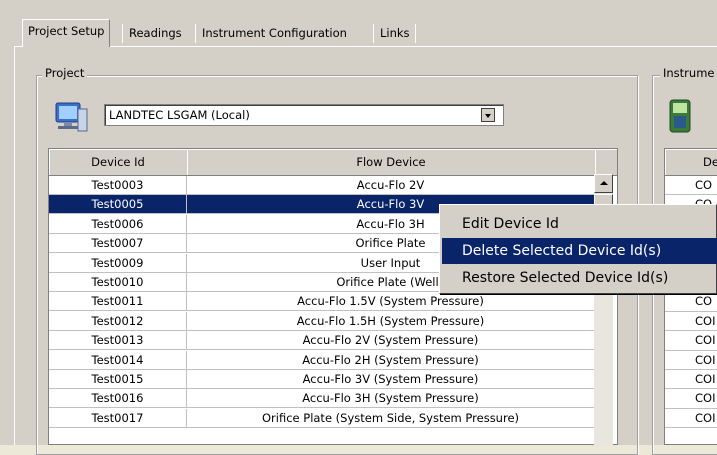 The image size is (717, 455). I want to click on device-id-cell: Test0003, so click(118, 185).